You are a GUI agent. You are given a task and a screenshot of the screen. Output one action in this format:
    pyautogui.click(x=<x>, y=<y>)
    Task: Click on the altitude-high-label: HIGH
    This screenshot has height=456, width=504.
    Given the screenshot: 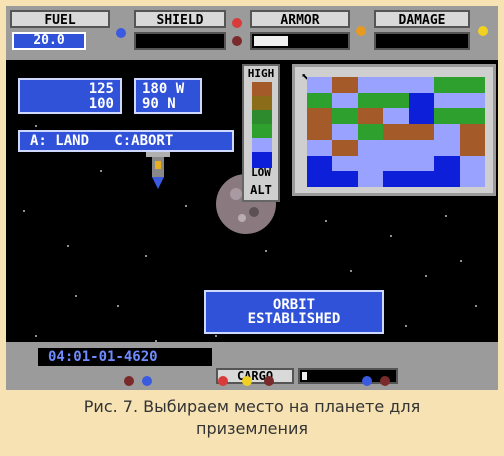 What is the action you would take?
    pyautogui.click(x=261, y=73)
    